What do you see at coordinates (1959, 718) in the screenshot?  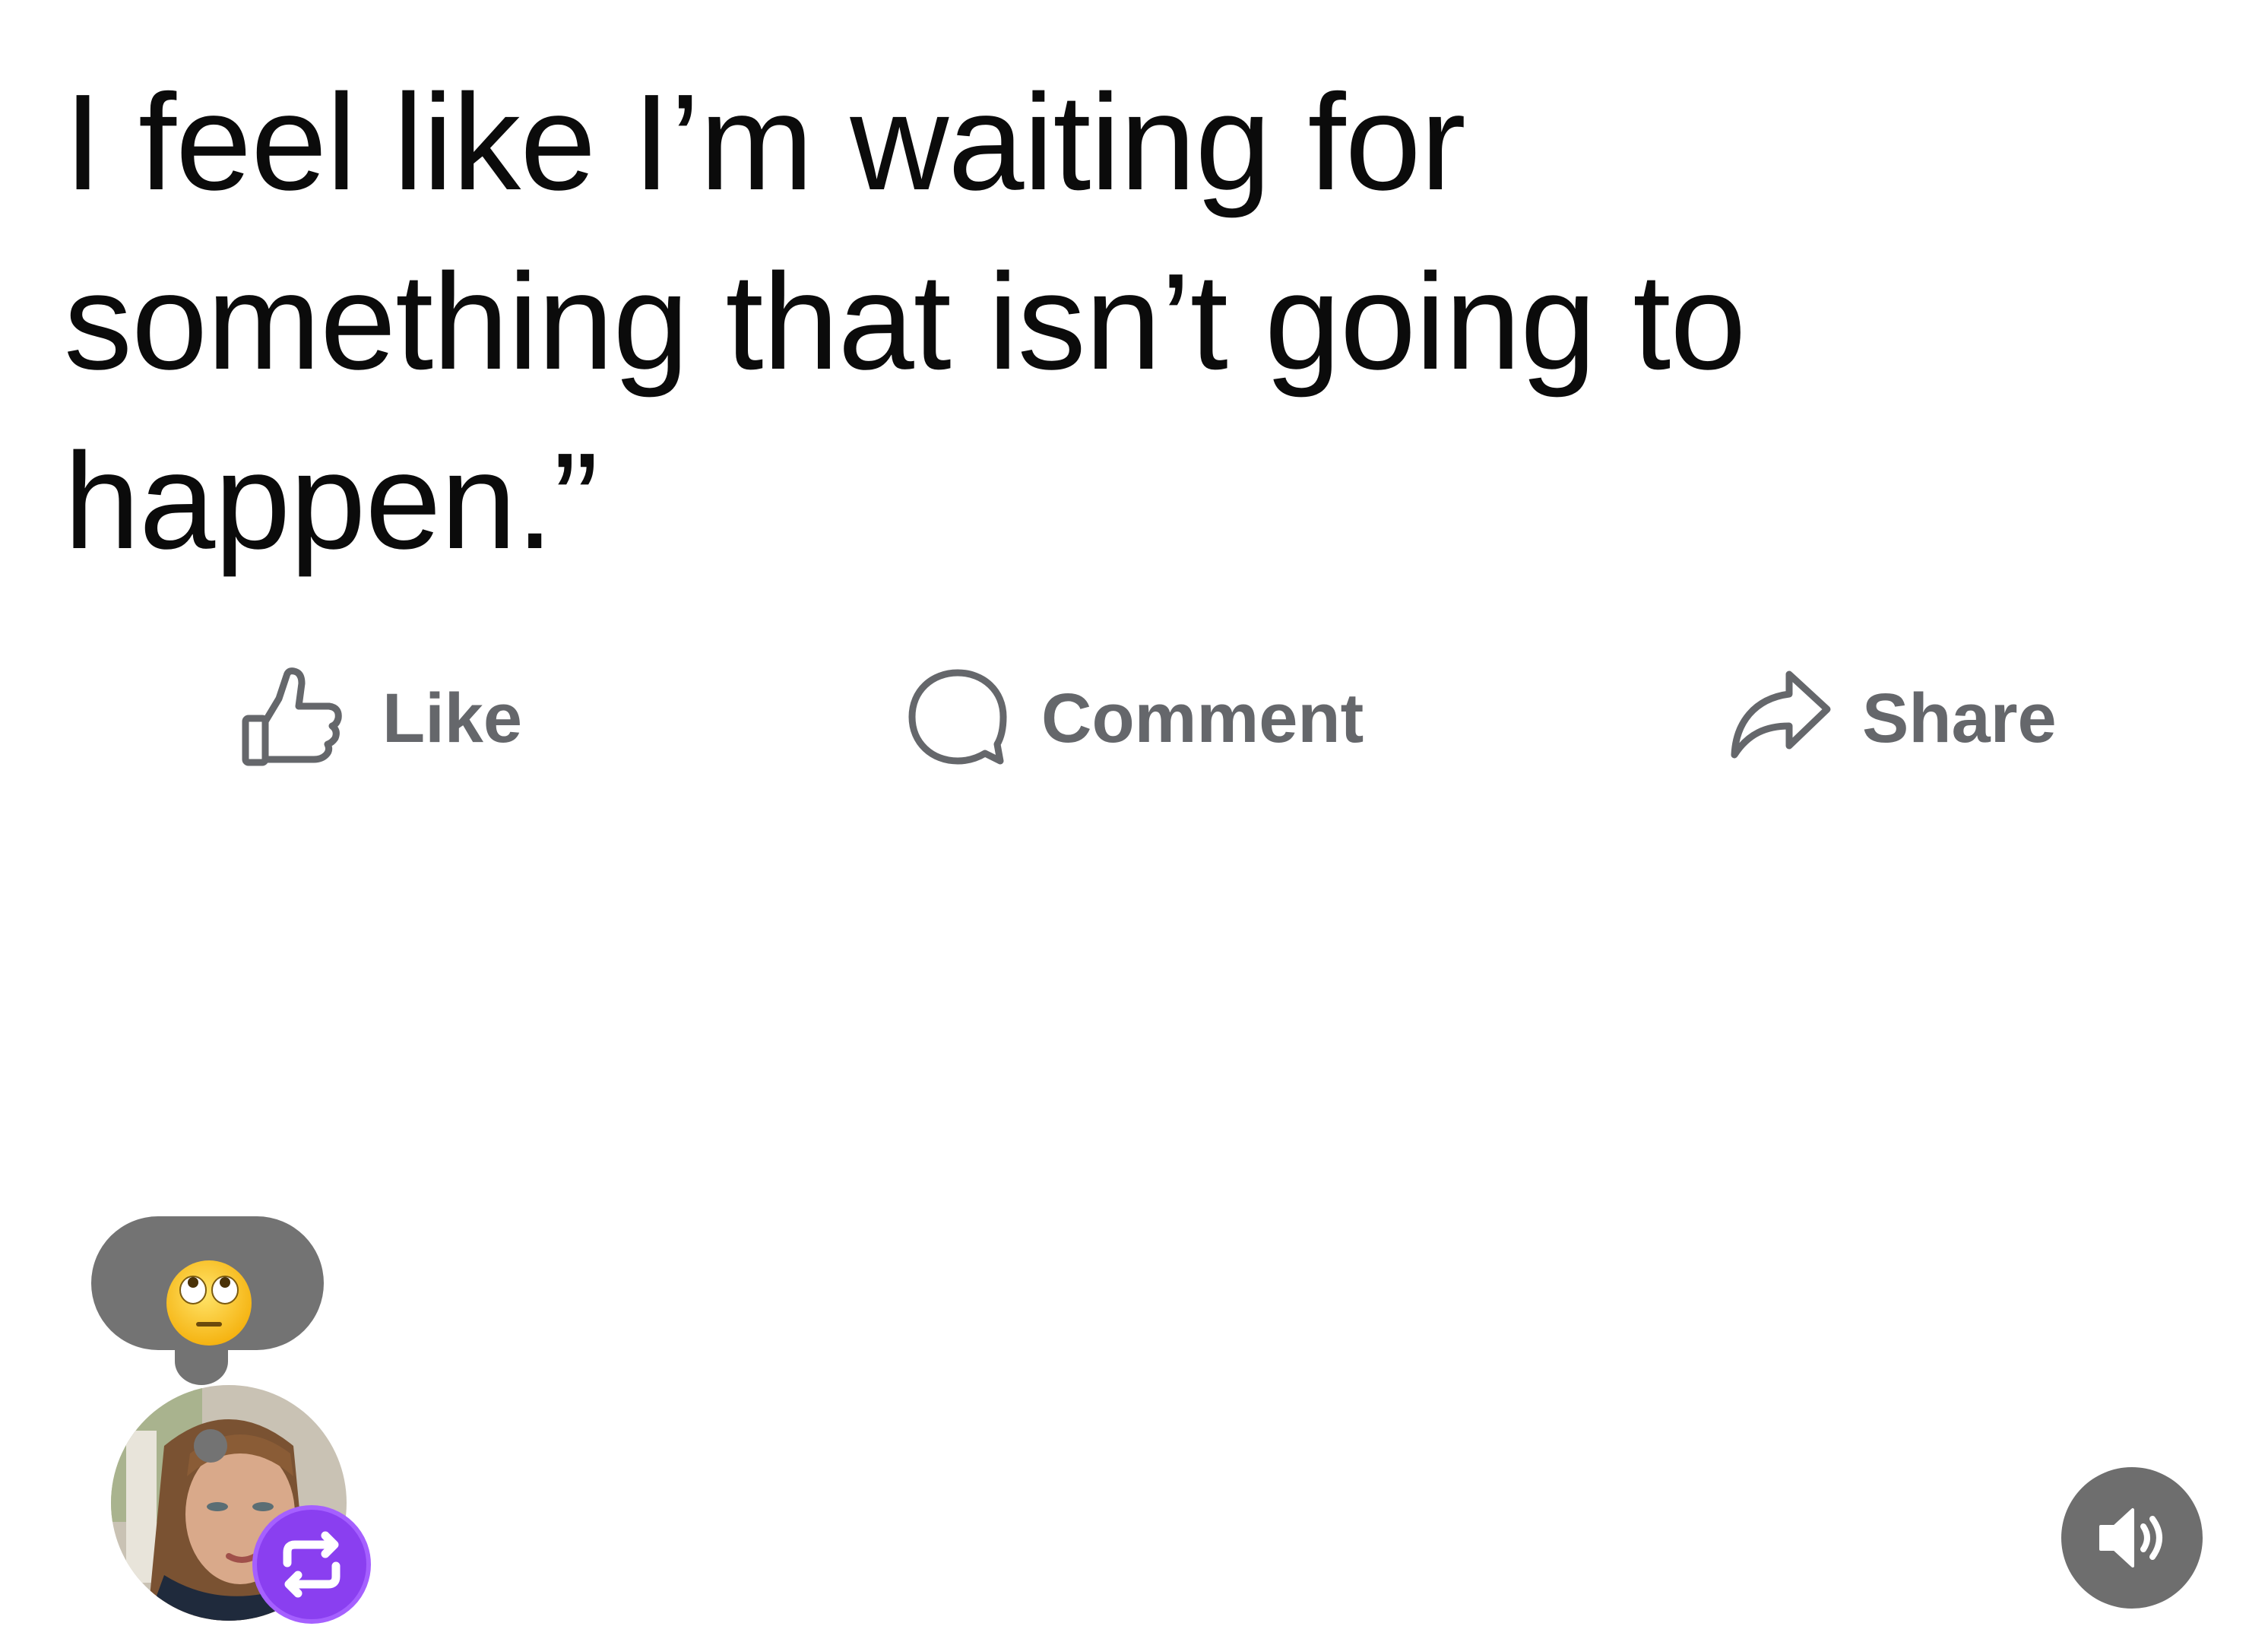 I see `share-label: Share` at bounding box center [1959, 718].